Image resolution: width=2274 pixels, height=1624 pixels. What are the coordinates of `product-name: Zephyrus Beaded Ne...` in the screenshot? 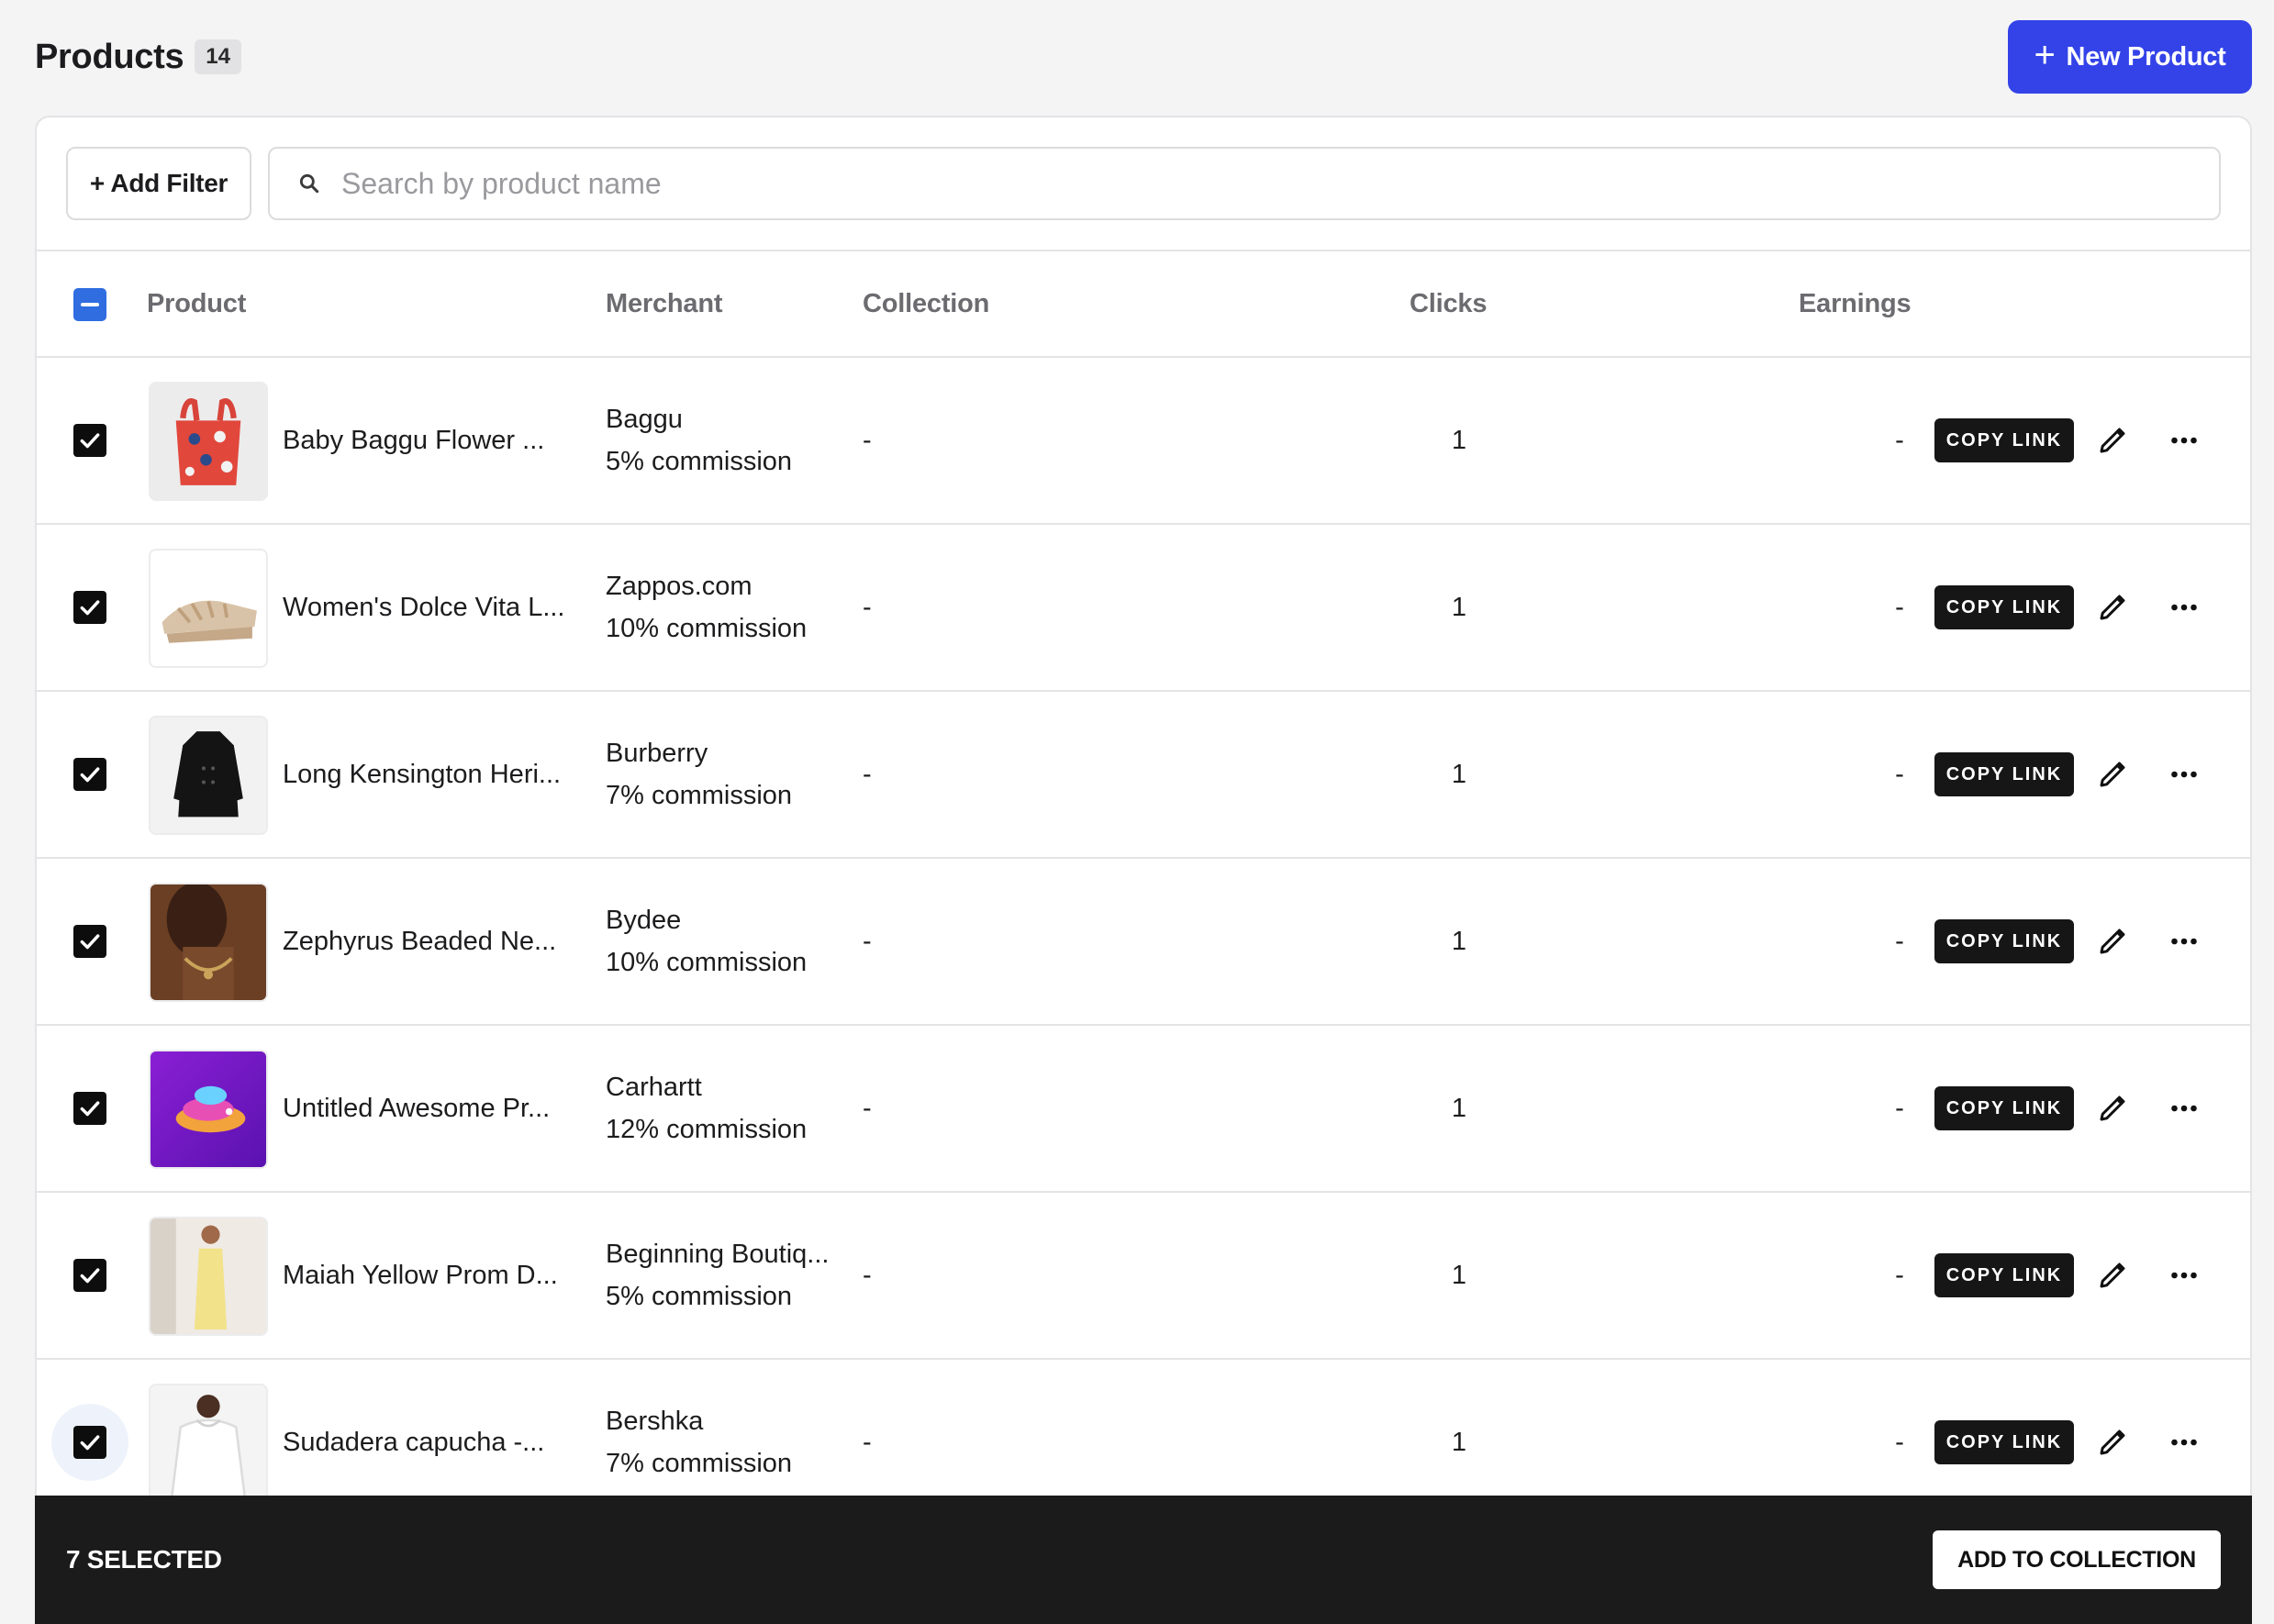 It's located at (434, 941).